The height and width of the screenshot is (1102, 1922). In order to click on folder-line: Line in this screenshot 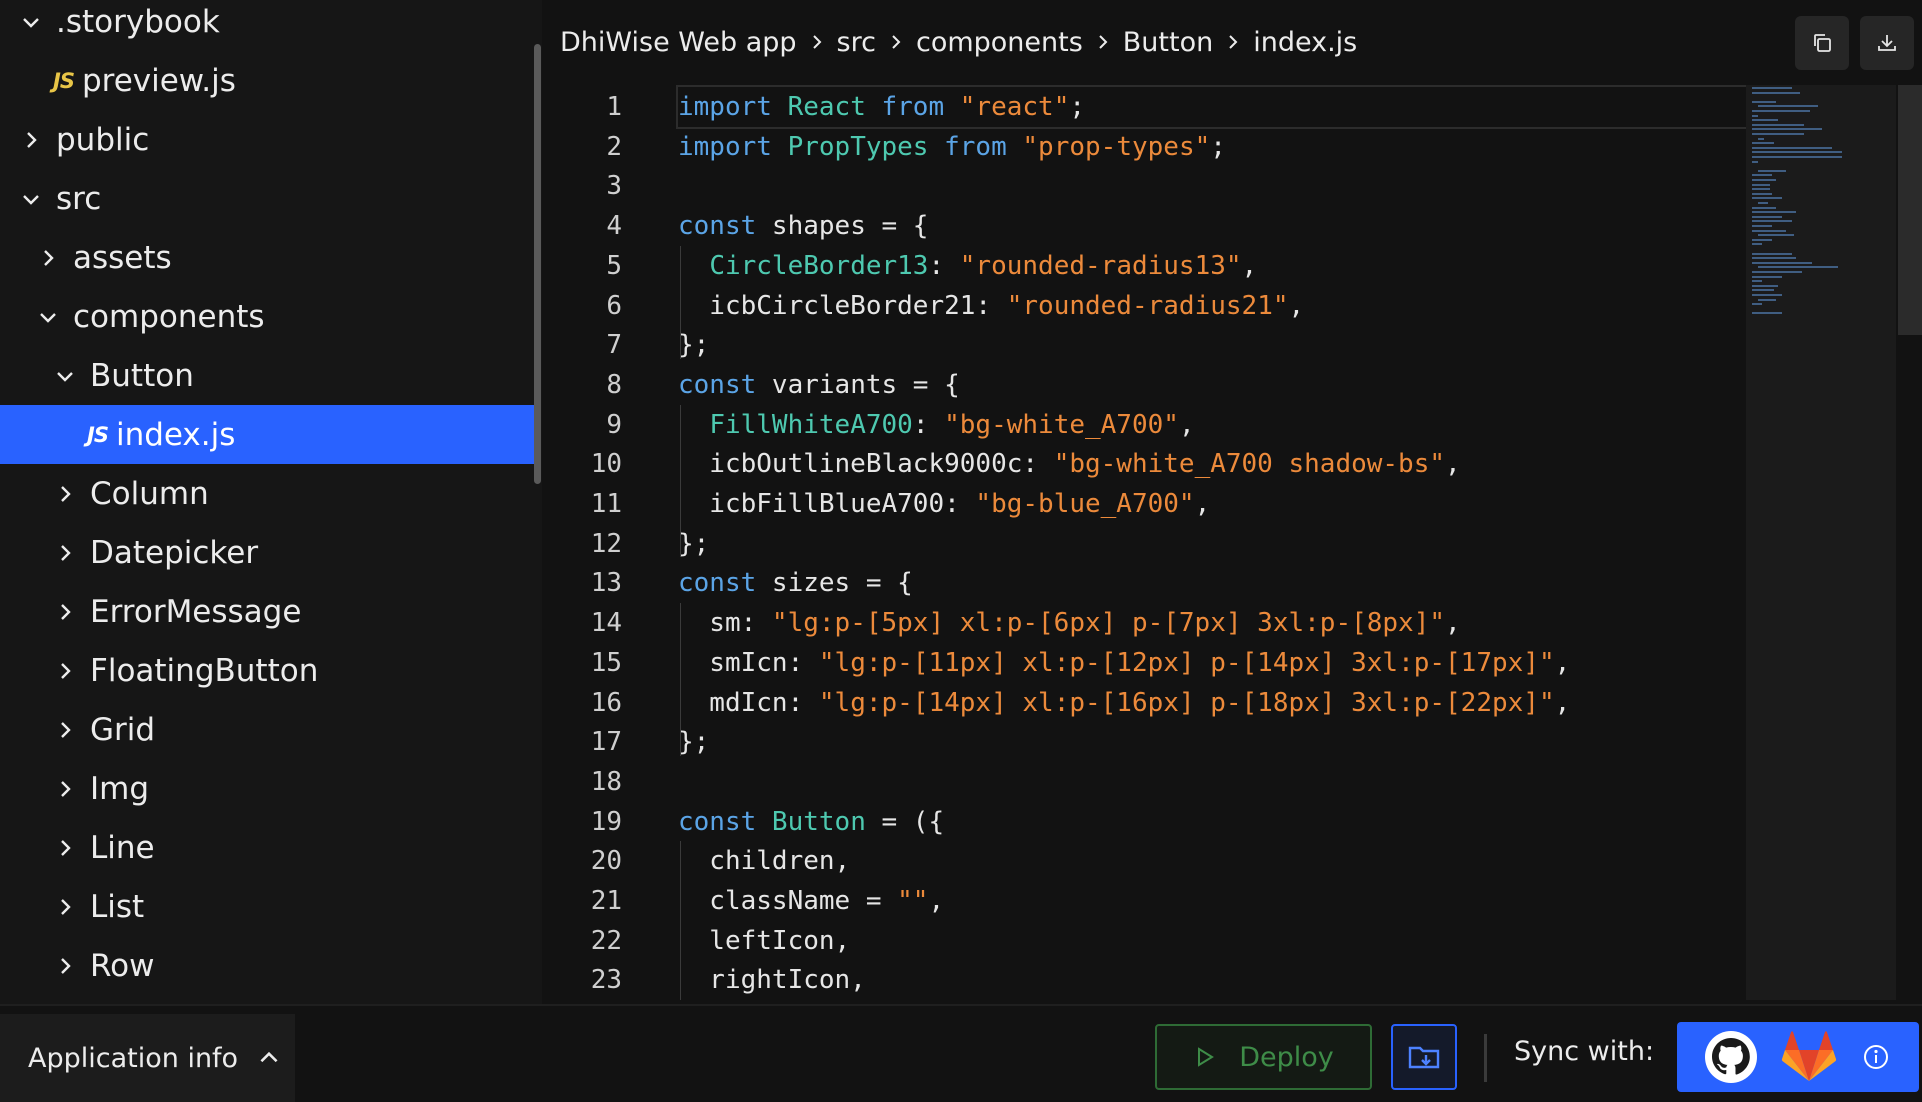, I will do `click(267, 847)`.